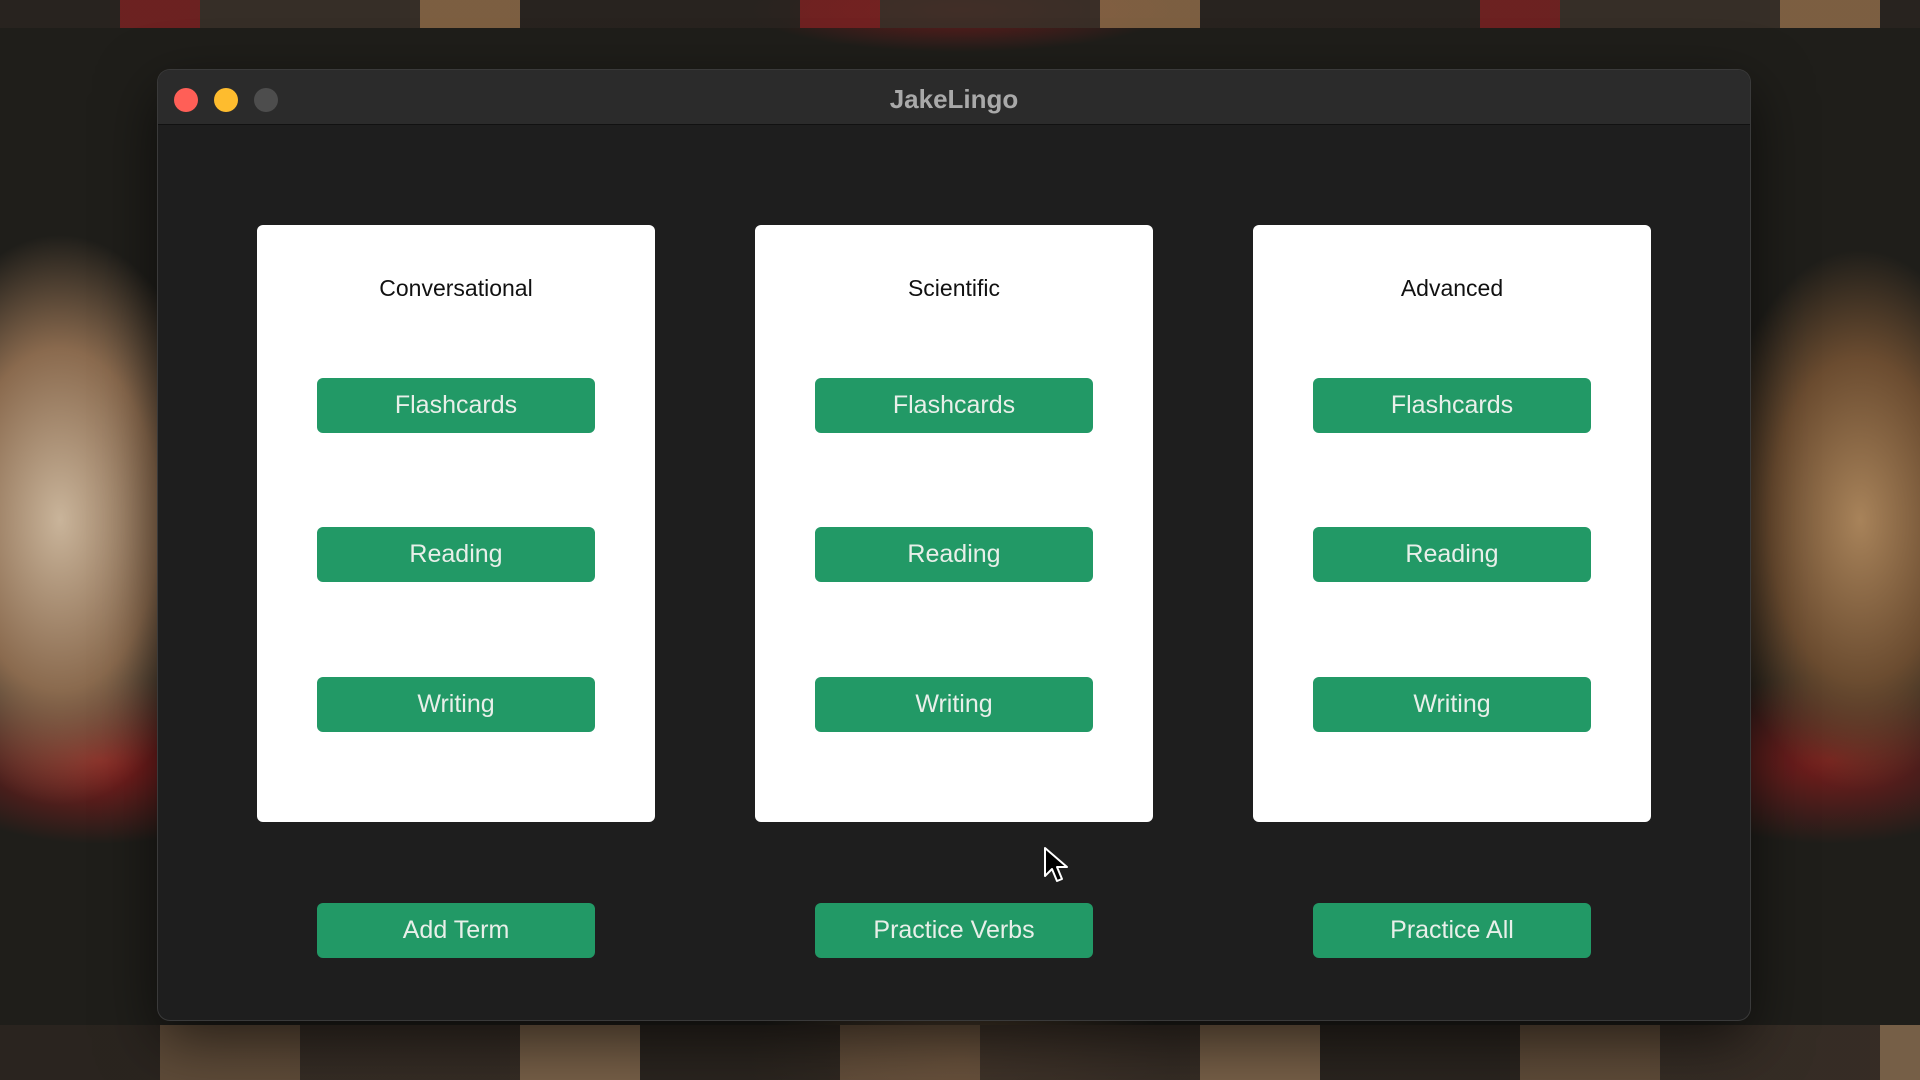  What do you see at coordinates (954, 523) in the screenshot?
I see `card-scientific: Scientific Flashcards Reading Writing` at bounding box center [954, 523].